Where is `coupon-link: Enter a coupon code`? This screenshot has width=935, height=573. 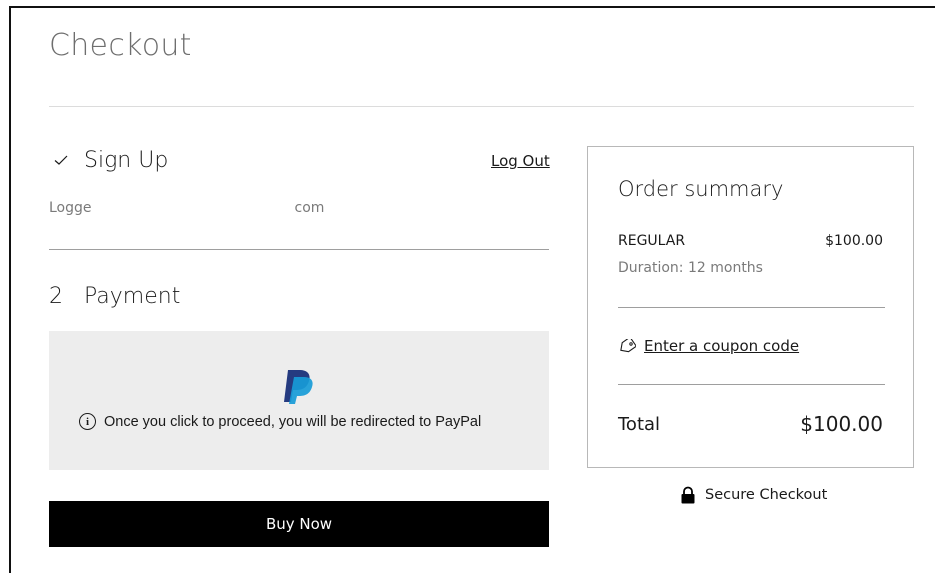 coupon-link: Enter a coupon code is located at coordinates (721, 346).